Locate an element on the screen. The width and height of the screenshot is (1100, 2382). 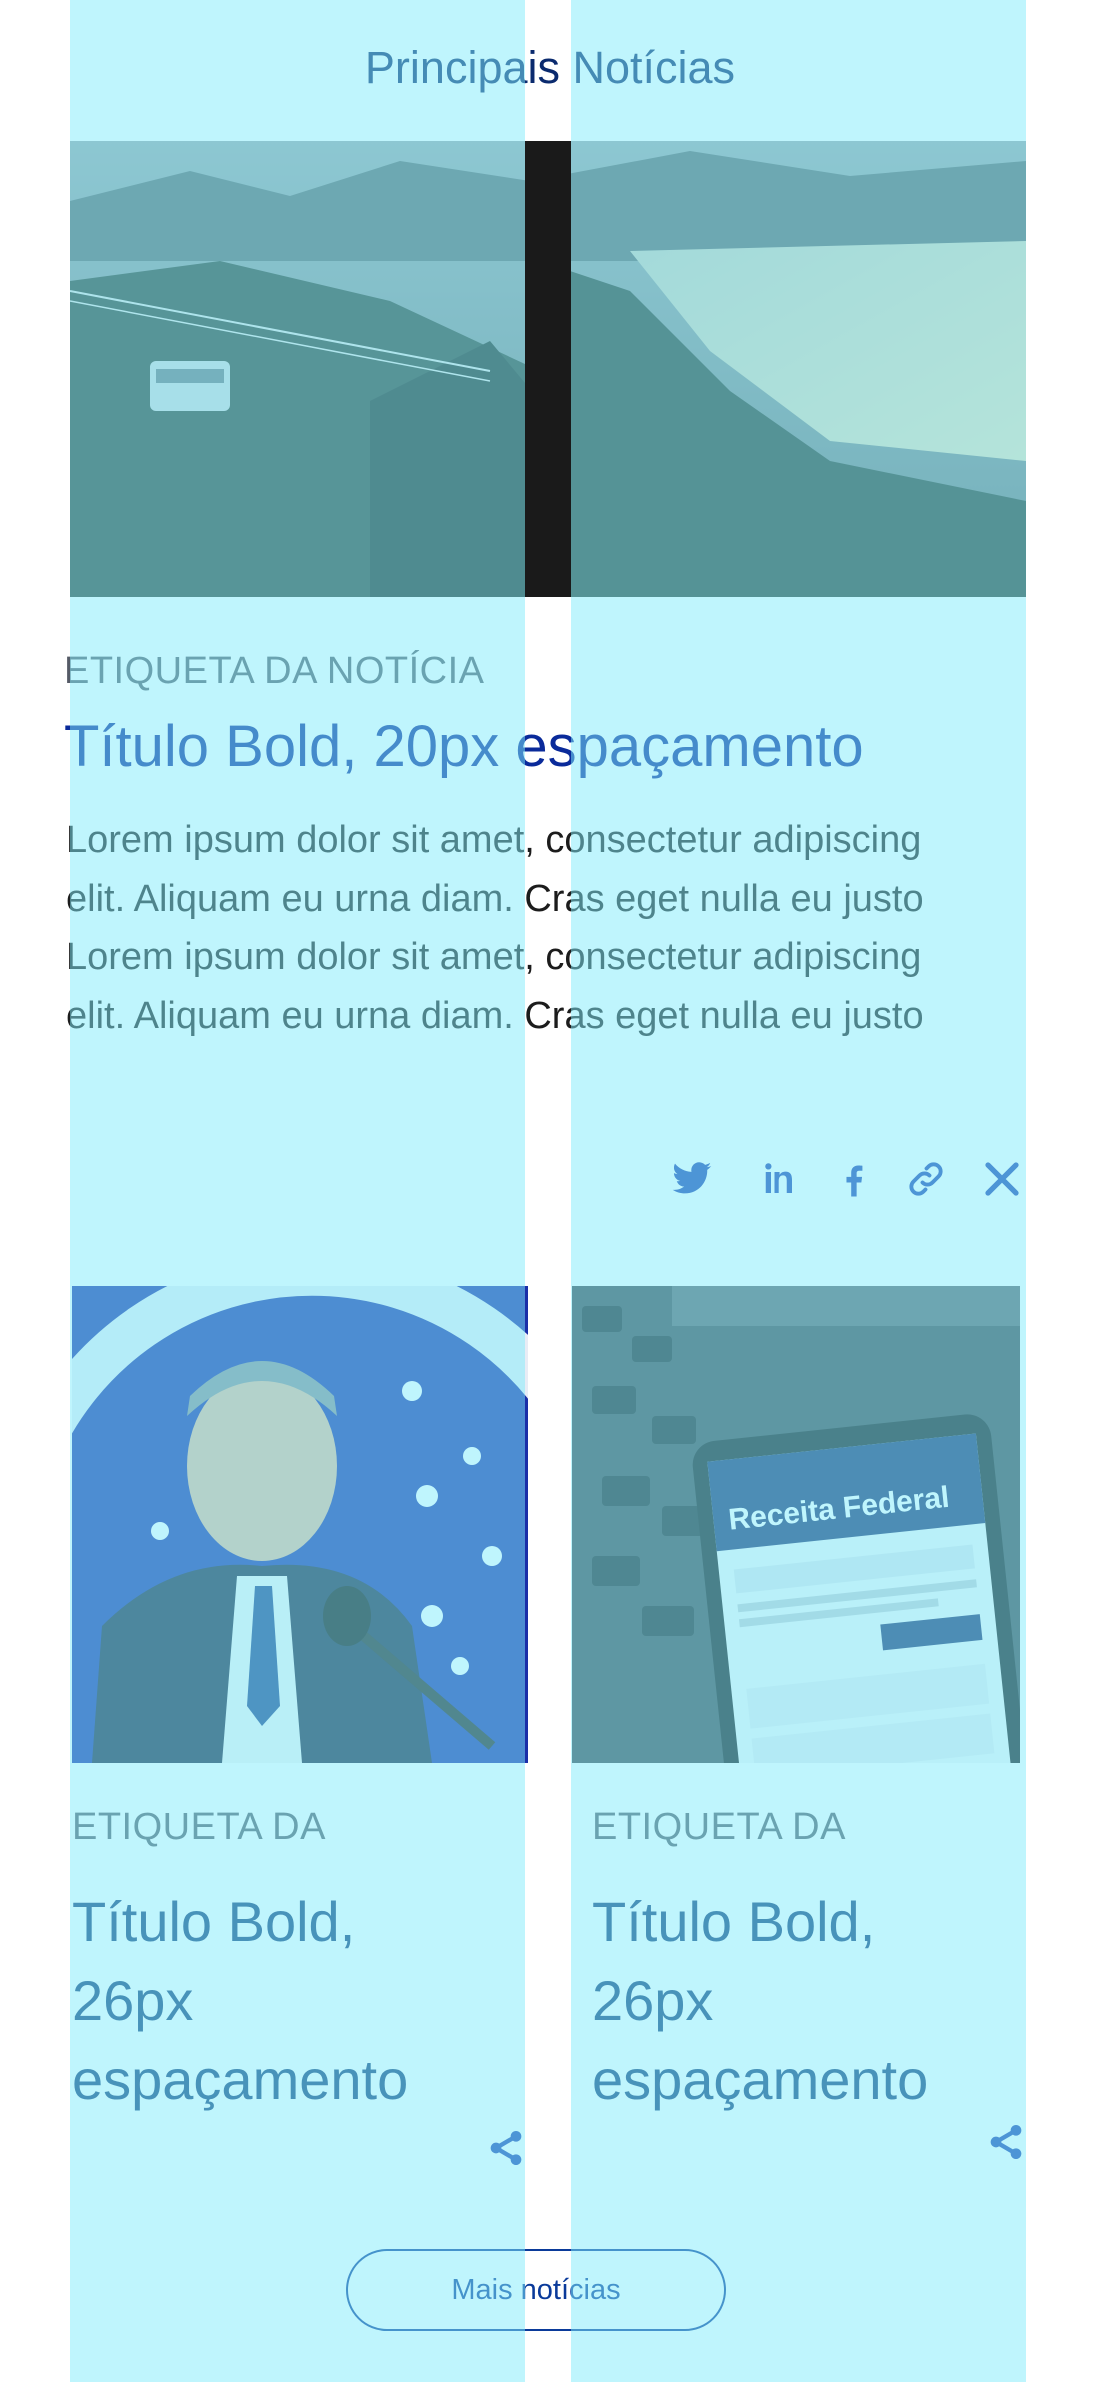
linkedin-icon is located at coordinates (778, 1179).